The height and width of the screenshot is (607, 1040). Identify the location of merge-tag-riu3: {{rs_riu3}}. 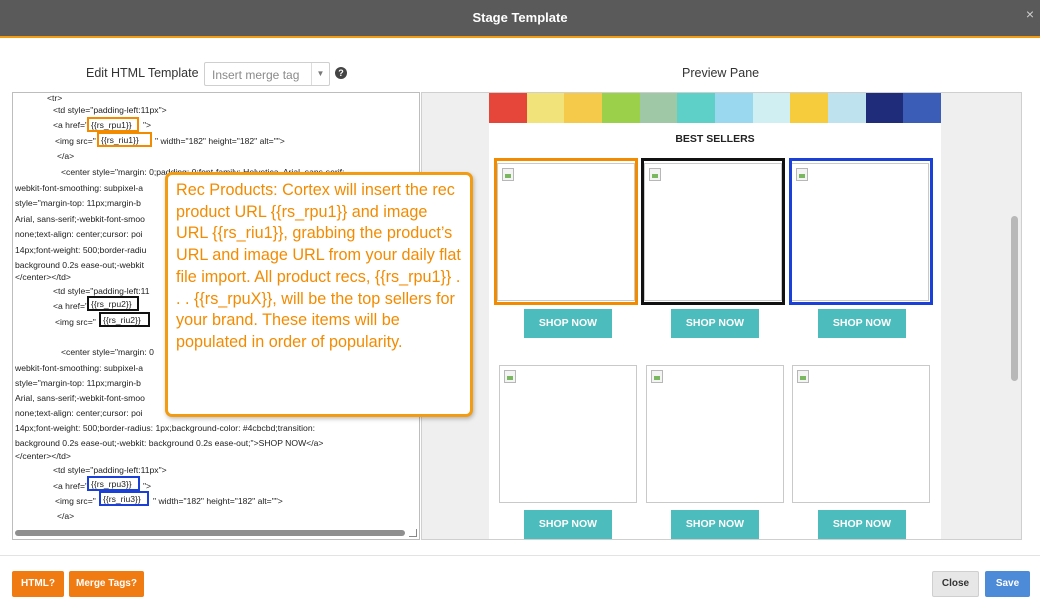
(124, 498).